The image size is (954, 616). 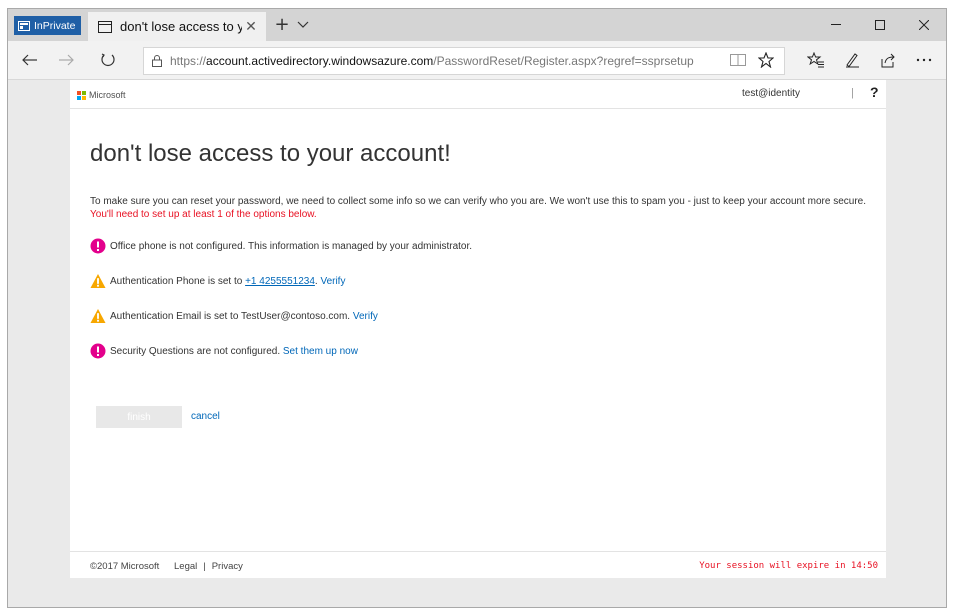 I want to click on tab-active: don't lose access to you ✕, so click(x=177, y=26).